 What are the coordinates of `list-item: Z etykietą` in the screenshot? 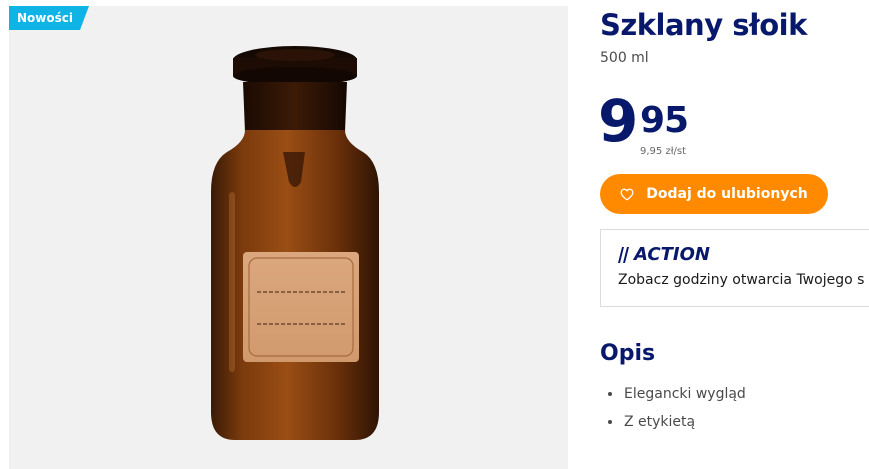 It's located at (677, 426).